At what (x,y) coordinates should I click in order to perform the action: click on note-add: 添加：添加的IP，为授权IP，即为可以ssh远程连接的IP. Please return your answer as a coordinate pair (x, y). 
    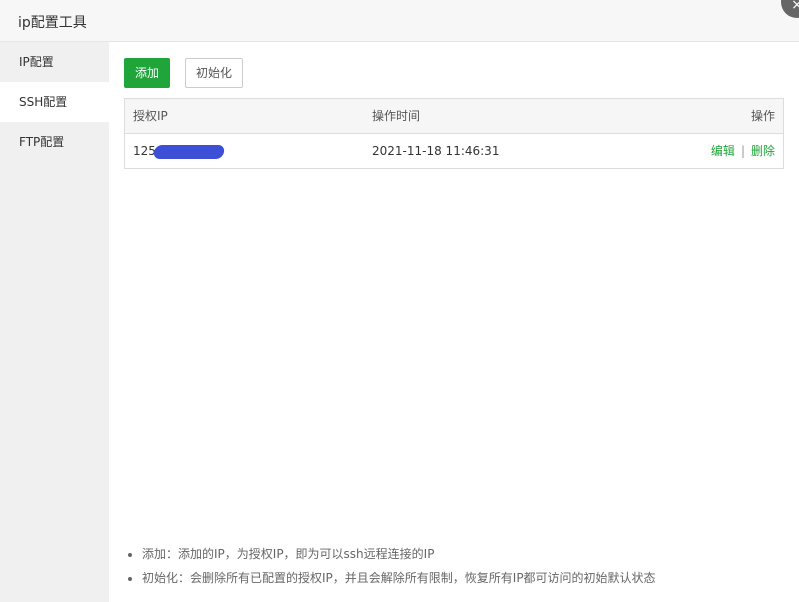
    Looking at the image, I should click on (399, 554).